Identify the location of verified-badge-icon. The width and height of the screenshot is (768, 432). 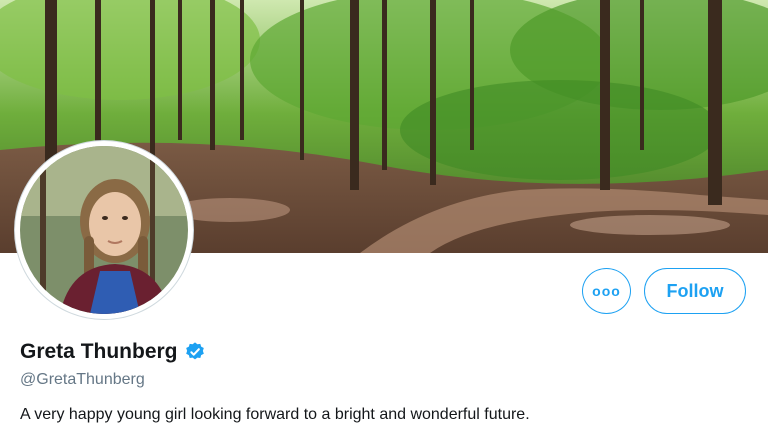
(195, 352).